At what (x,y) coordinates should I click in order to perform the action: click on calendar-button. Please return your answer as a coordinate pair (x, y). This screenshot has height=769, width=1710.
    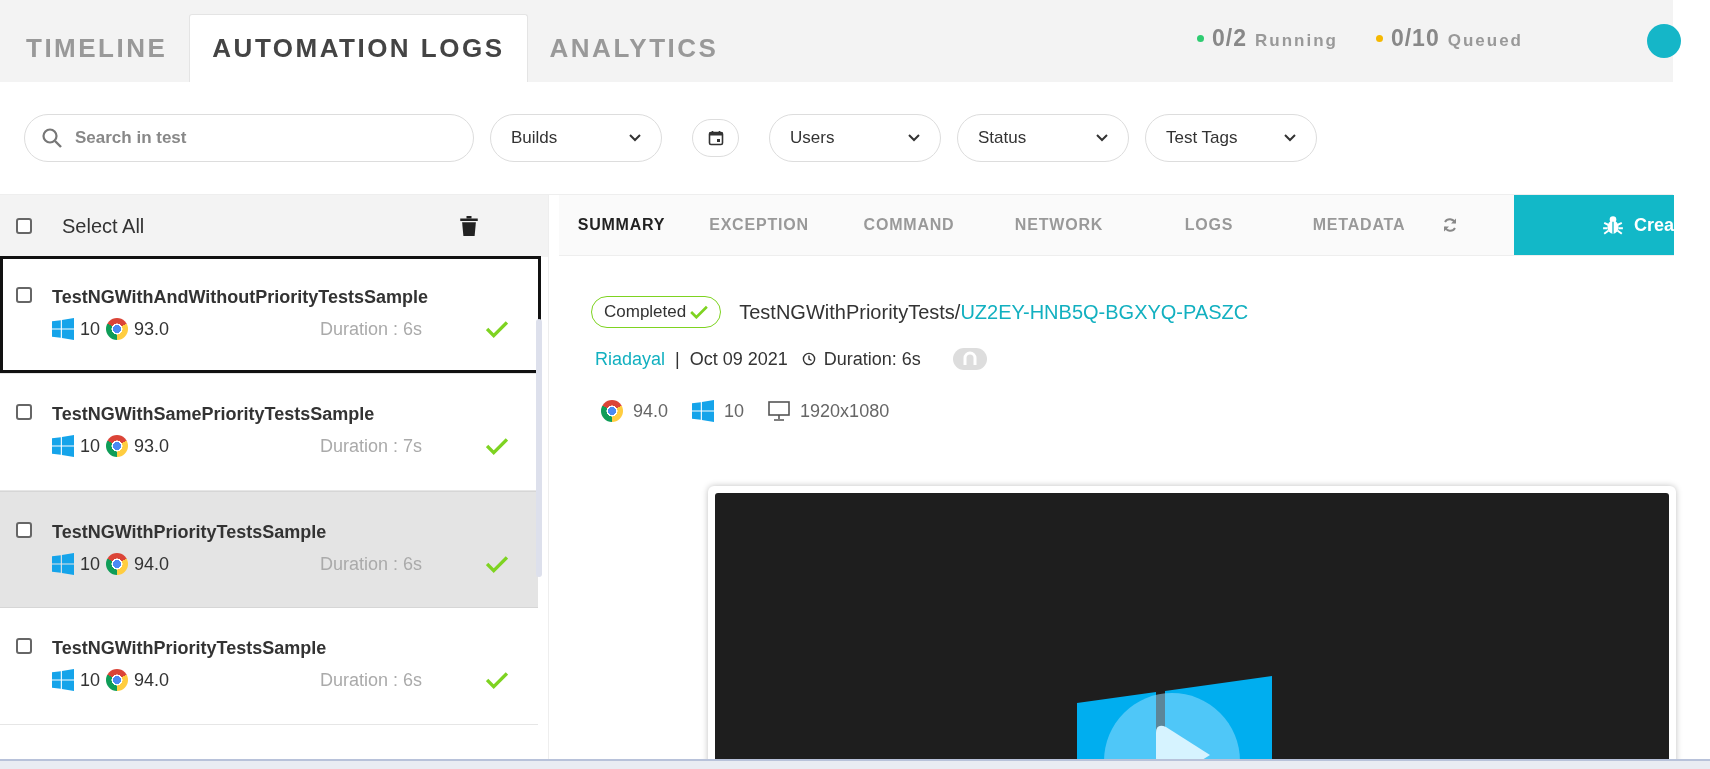
    Looking at the image, I should click on (715, 138).